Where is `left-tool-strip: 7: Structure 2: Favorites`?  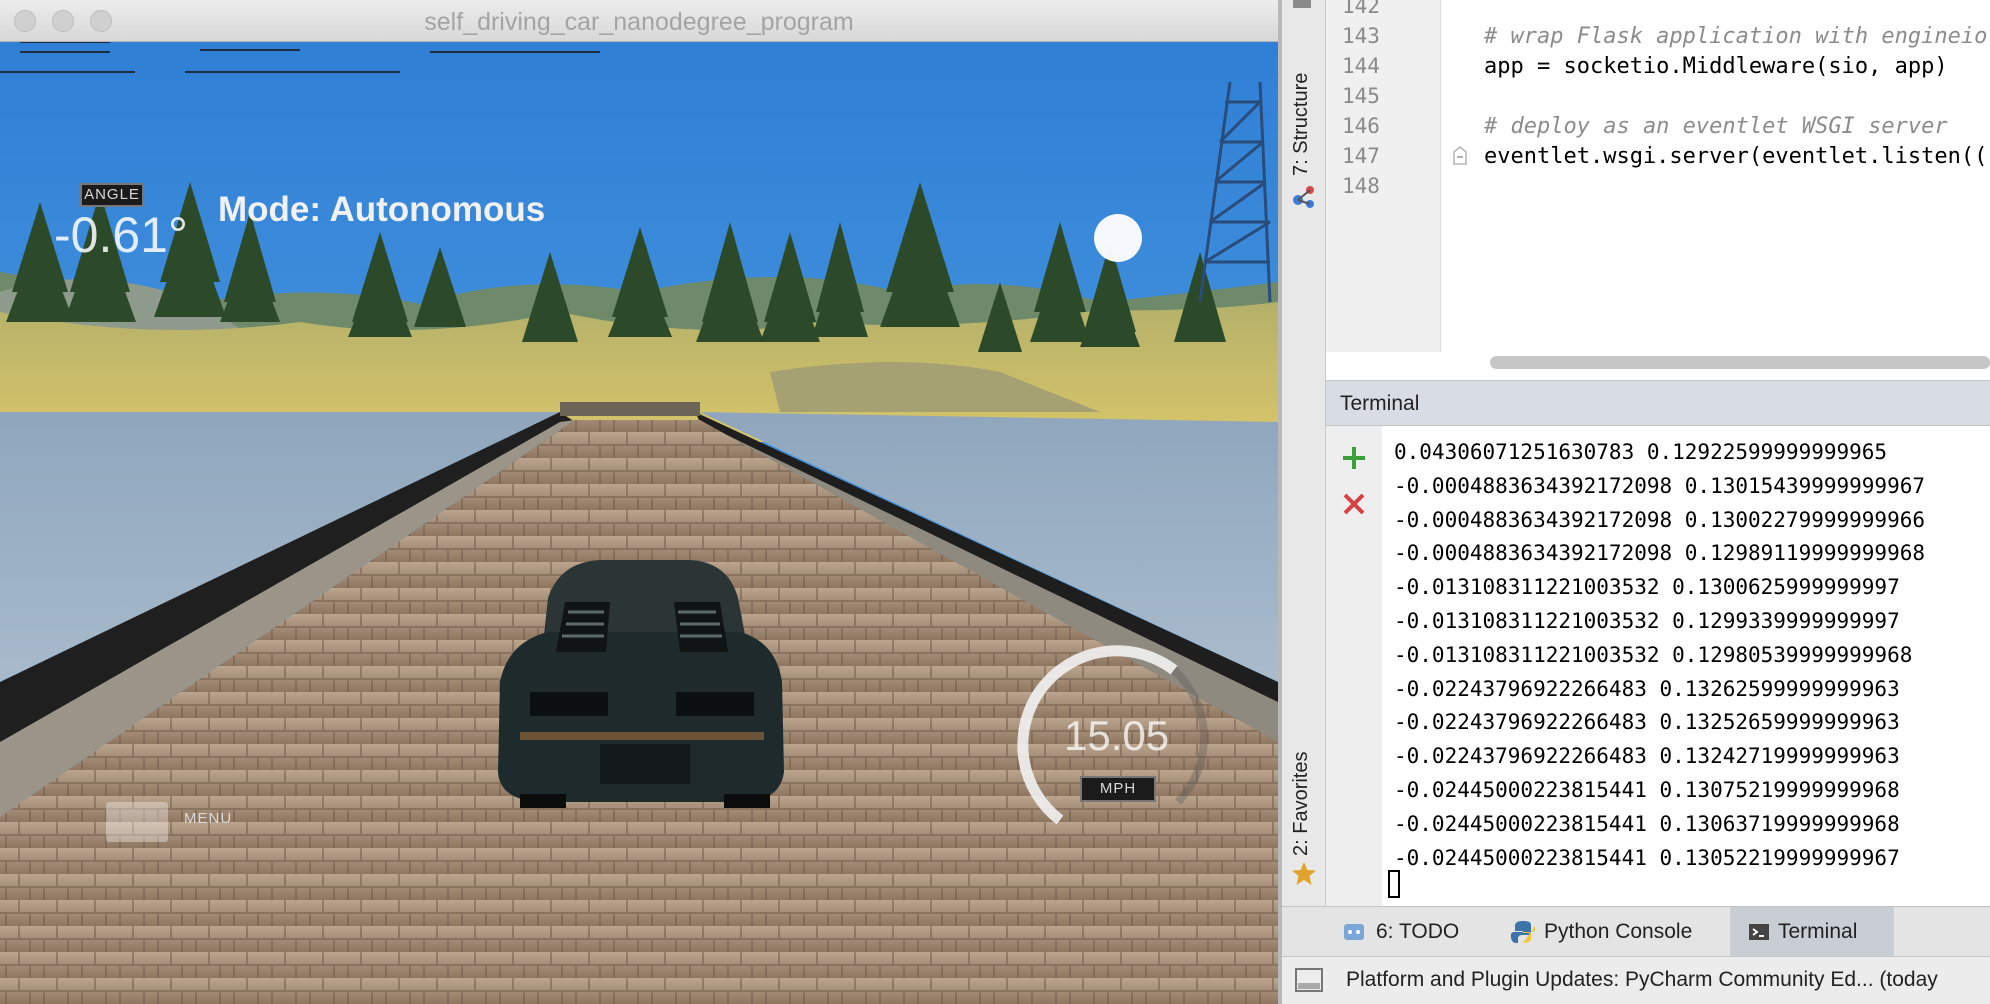
left-tool-strip: 7: Structure 2: Favorites is located at coordinates (1304, 453).